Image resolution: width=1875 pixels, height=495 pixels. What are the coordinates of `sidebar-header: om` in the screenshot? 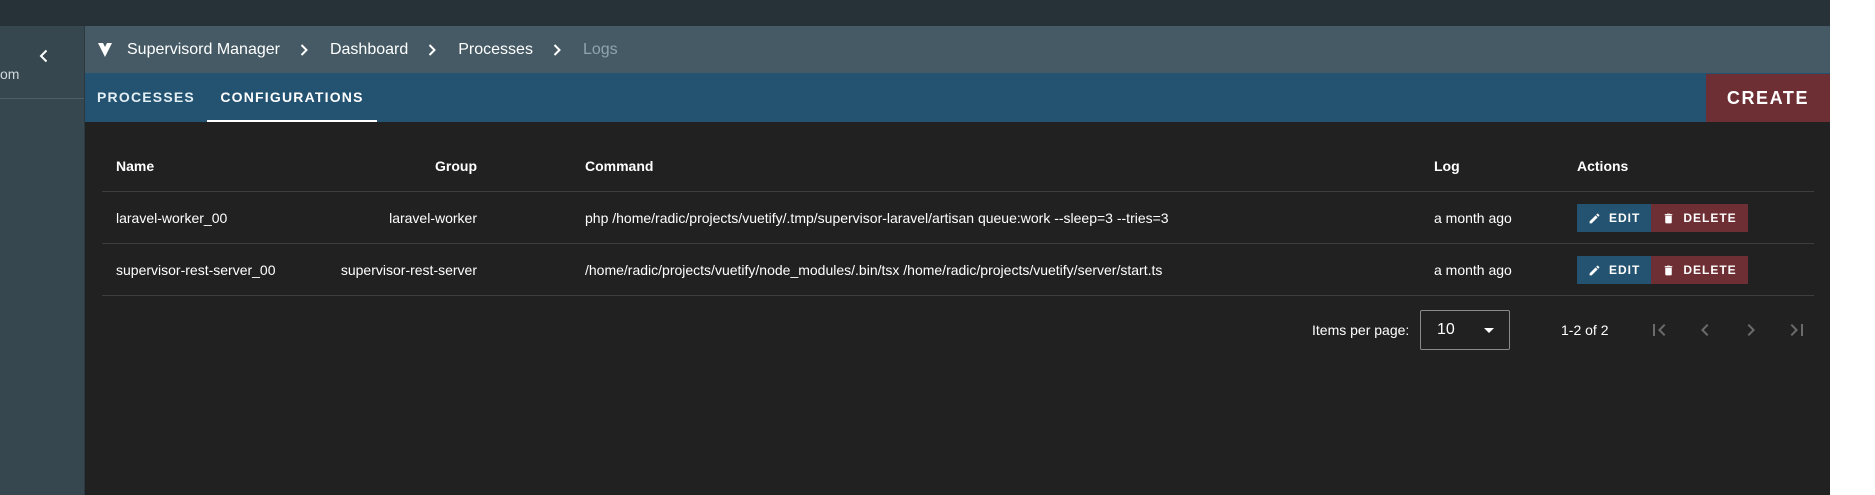 It's located at (42, 62).